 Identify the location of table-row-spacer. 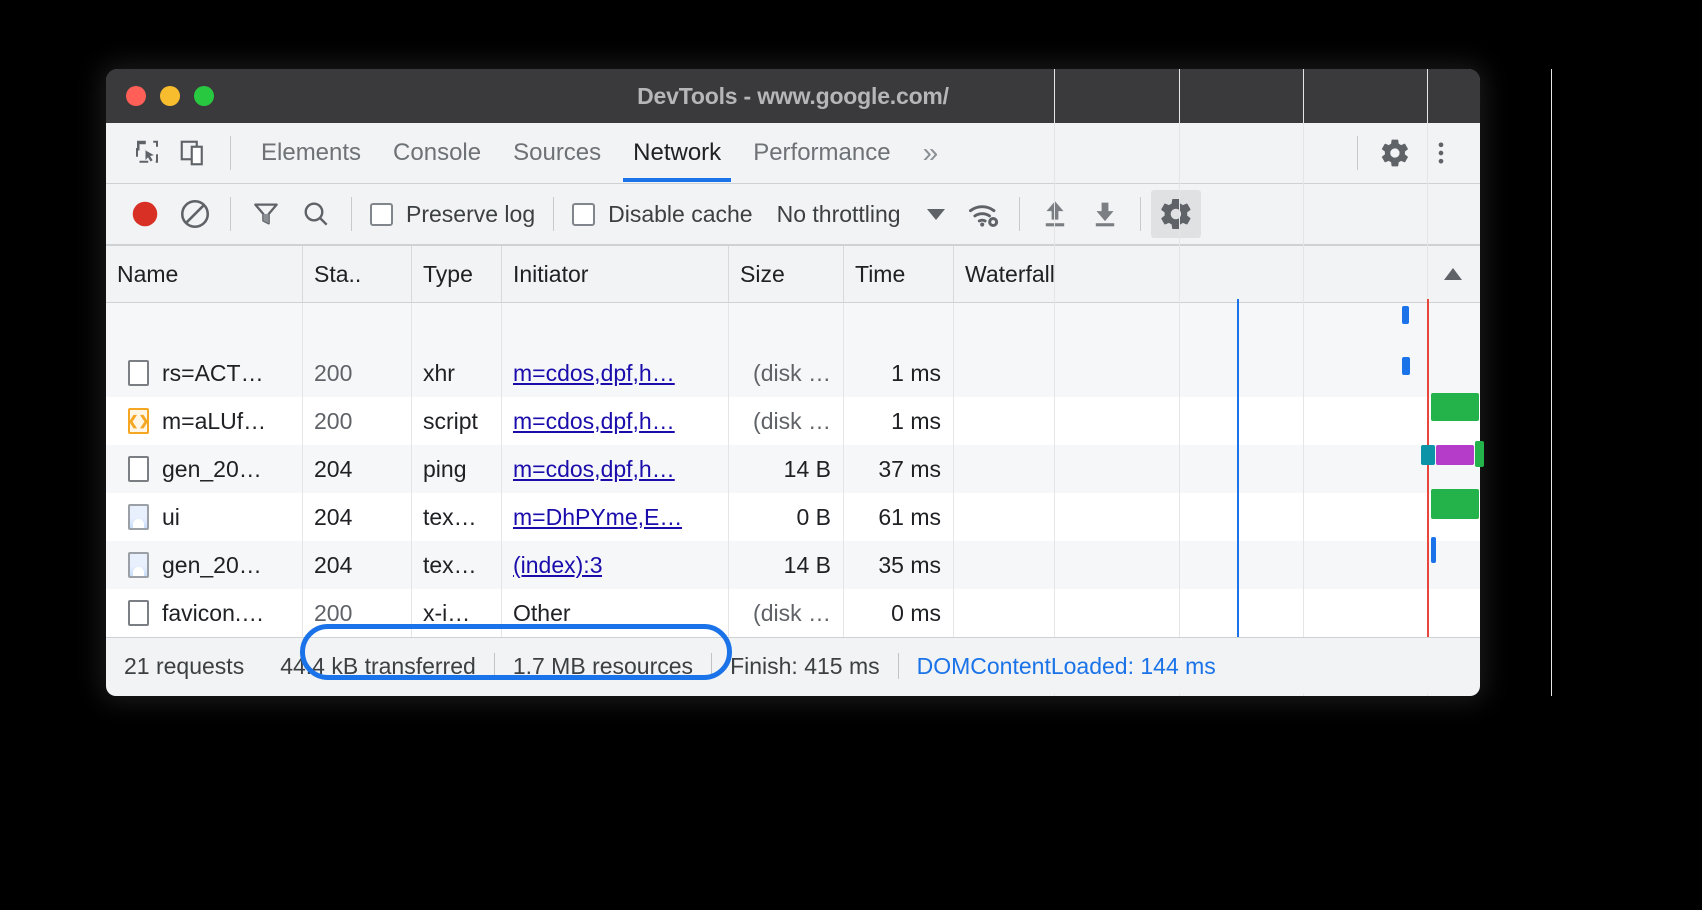
(793, 326).